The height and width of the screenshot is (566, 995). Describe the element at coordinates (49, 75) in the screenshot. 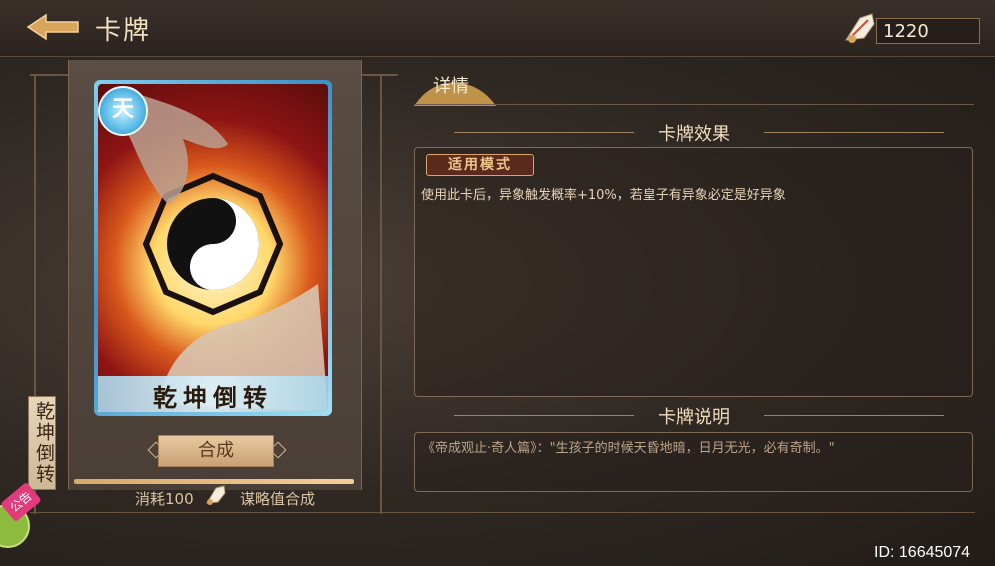

I see `frame-left-beam` at that location.